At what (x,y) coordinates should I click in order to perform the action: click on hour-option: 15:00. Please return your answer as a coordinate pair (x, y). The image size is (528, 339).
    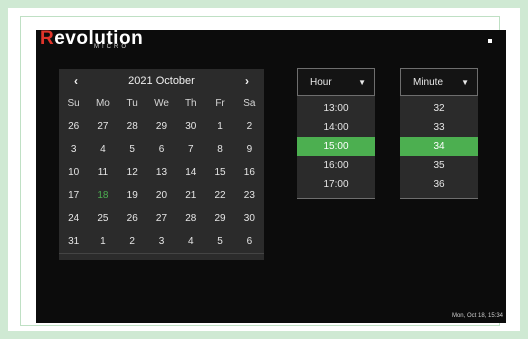
    Looking at the image, I should click on (336, 146).